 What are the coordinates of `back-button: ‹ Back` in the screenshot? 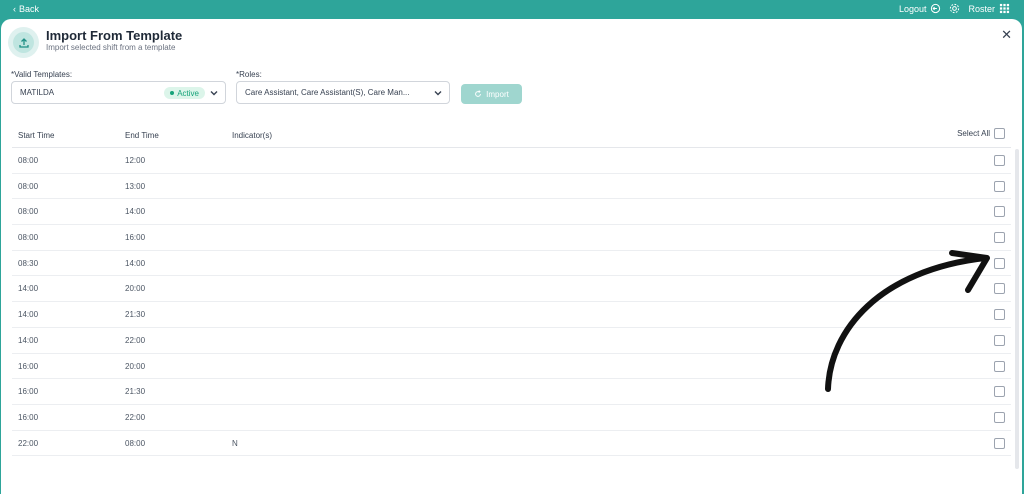 It's located at (26, 9).